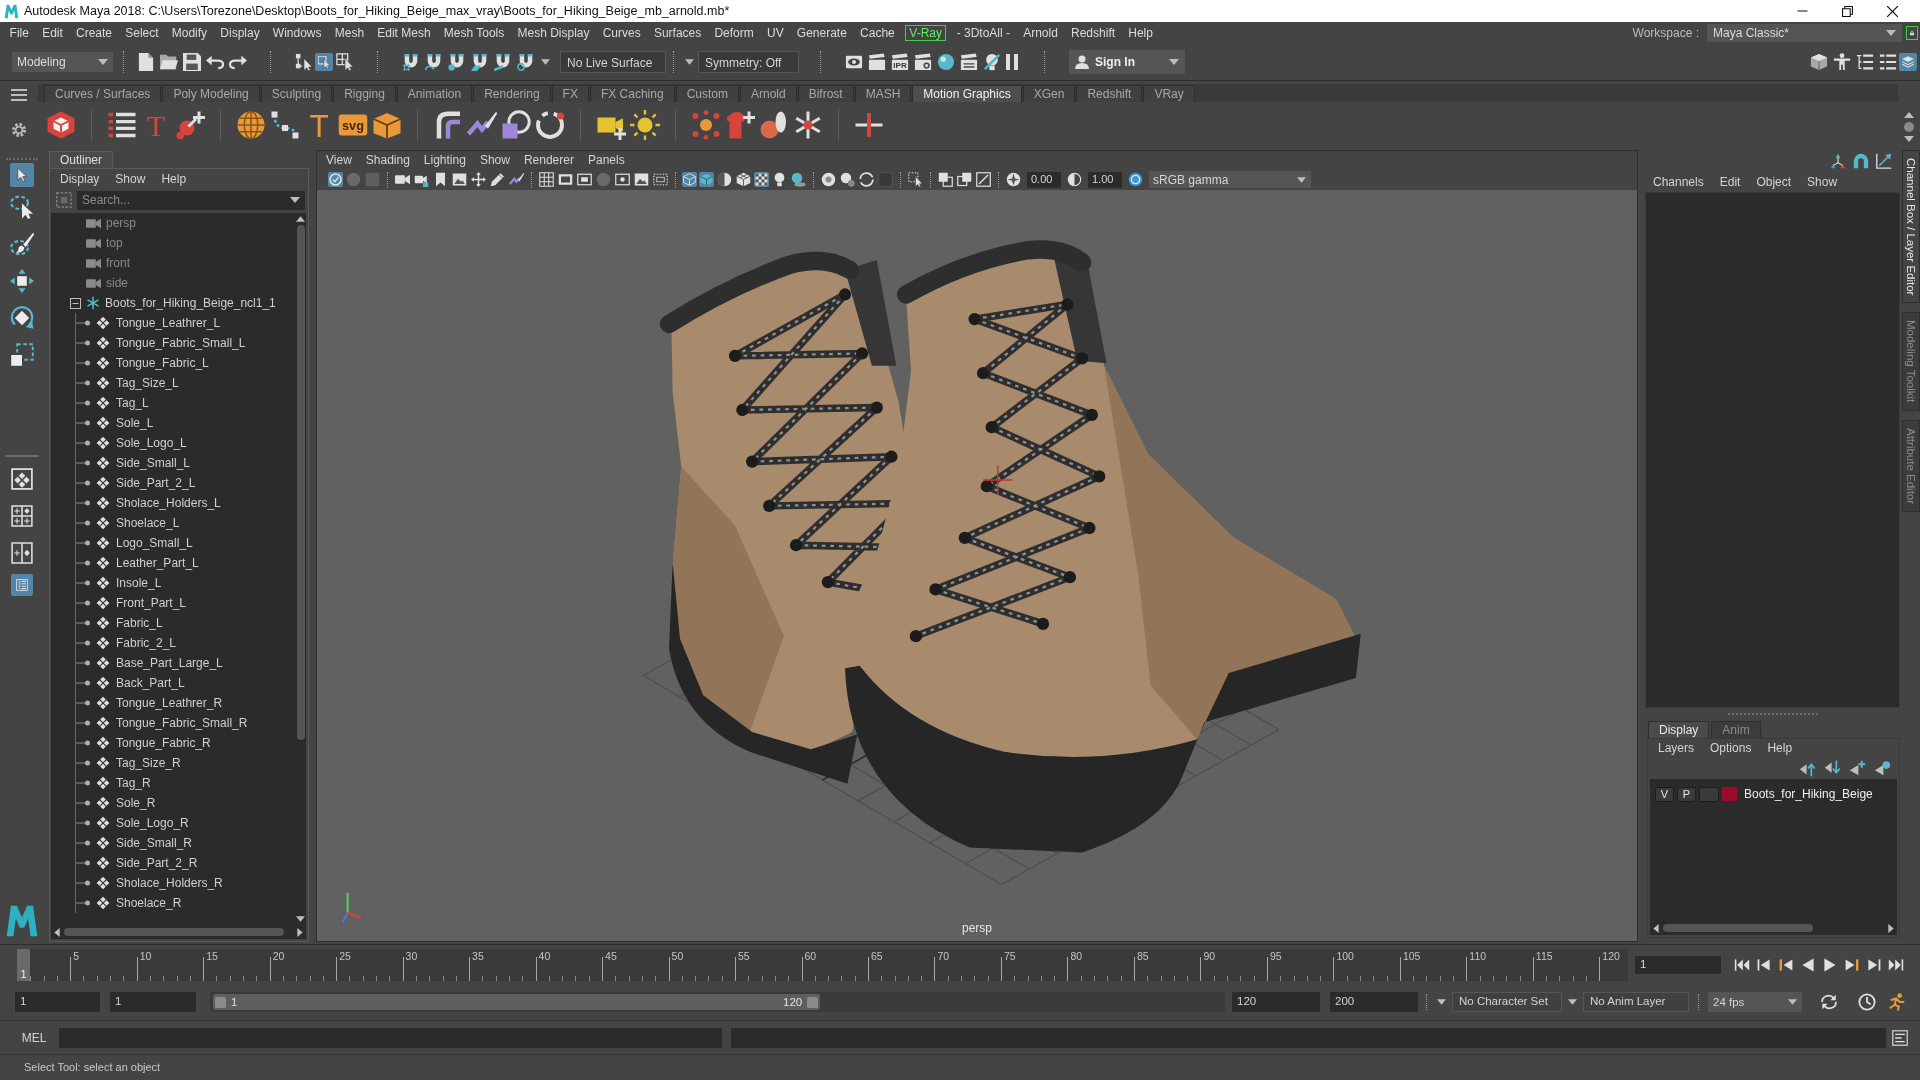 Image resolution: width=1920 pixels, height=1080 pixels. What do you see at coordinates (883, 93) in the screenshot?
I see `shelf-tab: MASH` at bounding box center [883, 93].